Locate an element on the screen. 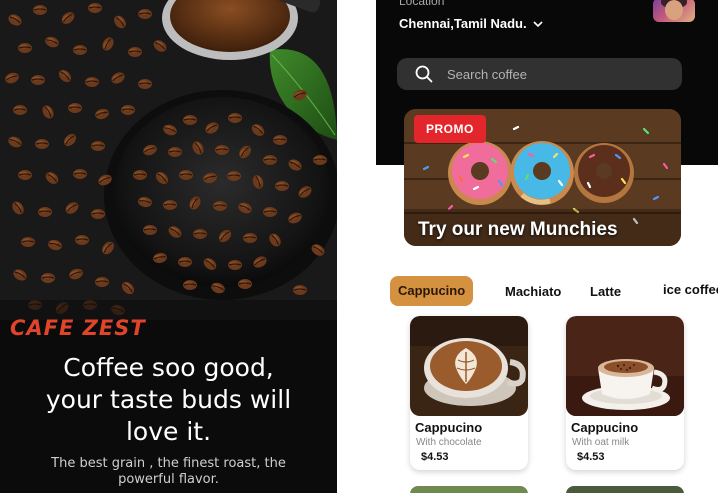  tab-ice-coffee: ice coffee is located at coordinates (690, 290).